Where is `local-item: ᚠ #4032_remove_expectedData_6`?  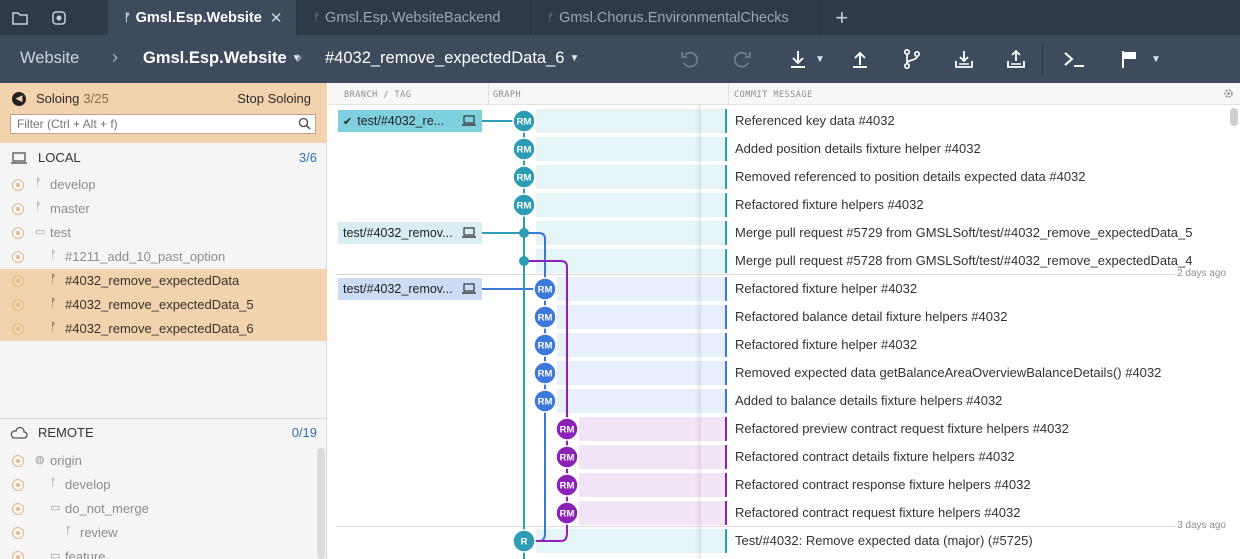
local-item: ᚠ #4032_remove_expectedData_6 is located at coordinates (163, 329).